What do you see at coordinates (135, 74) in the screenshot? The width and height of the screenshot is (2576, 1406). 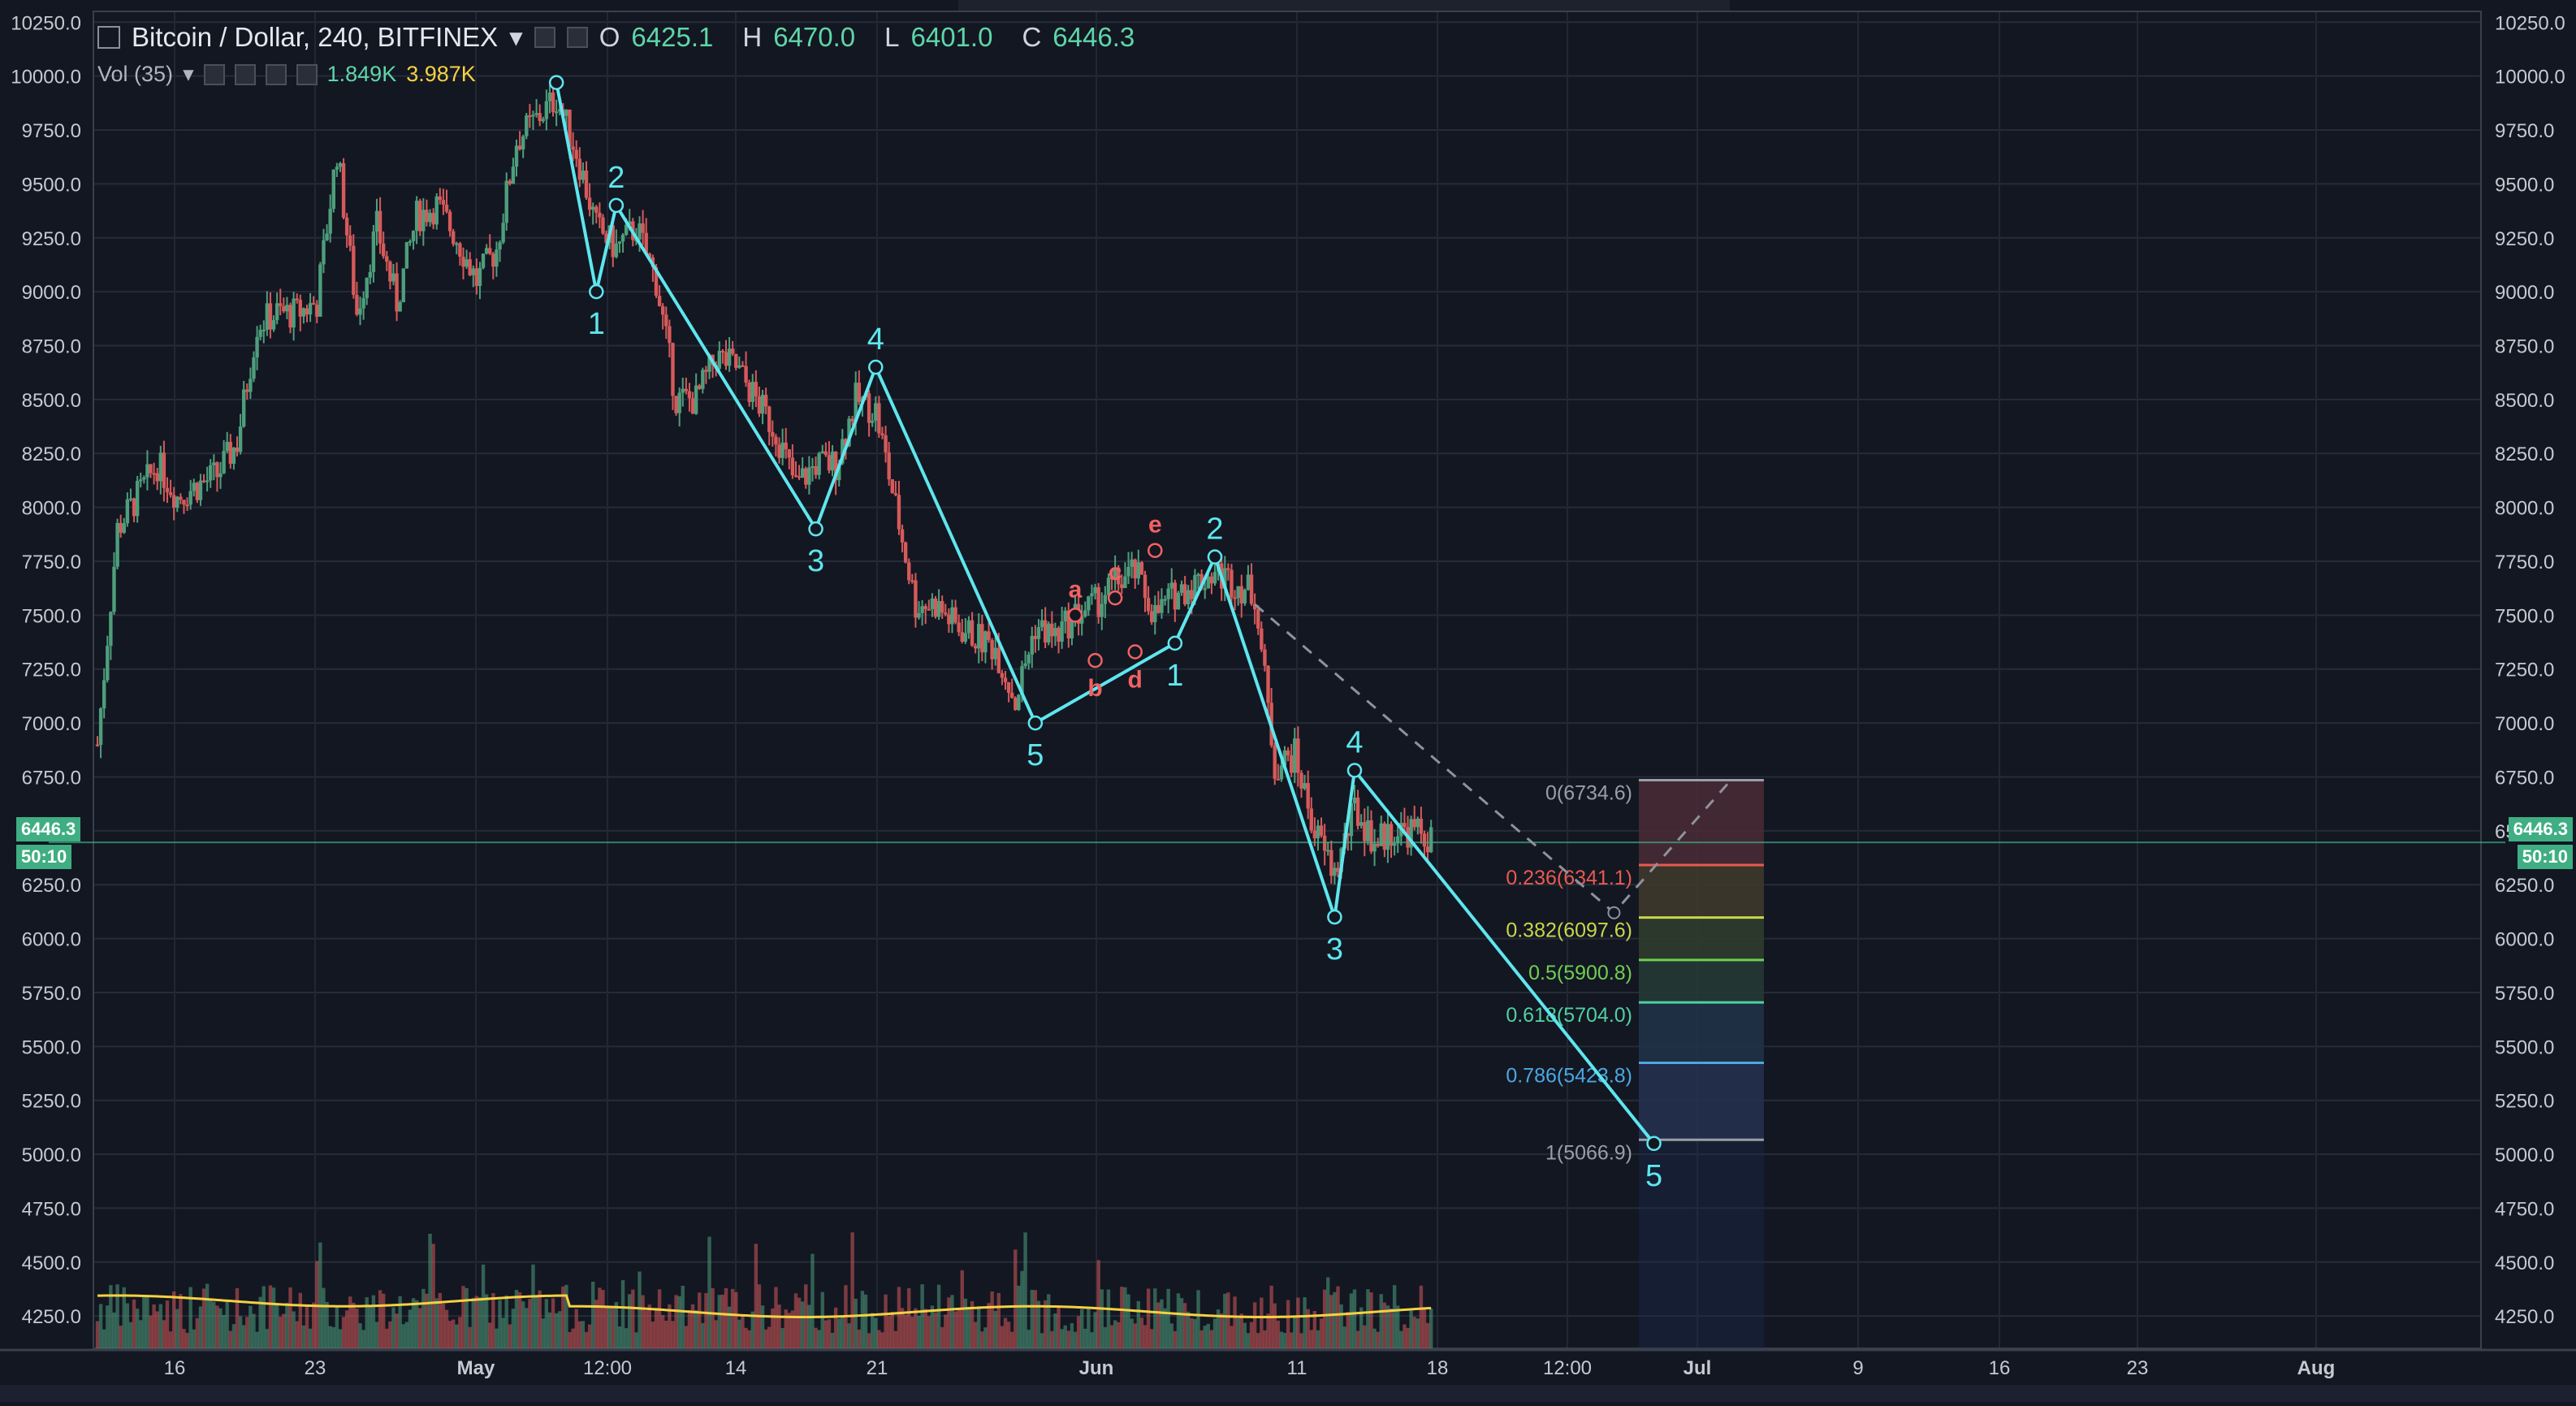 I see `volume-label: Vol (35)` at bounding box center [135, 74].